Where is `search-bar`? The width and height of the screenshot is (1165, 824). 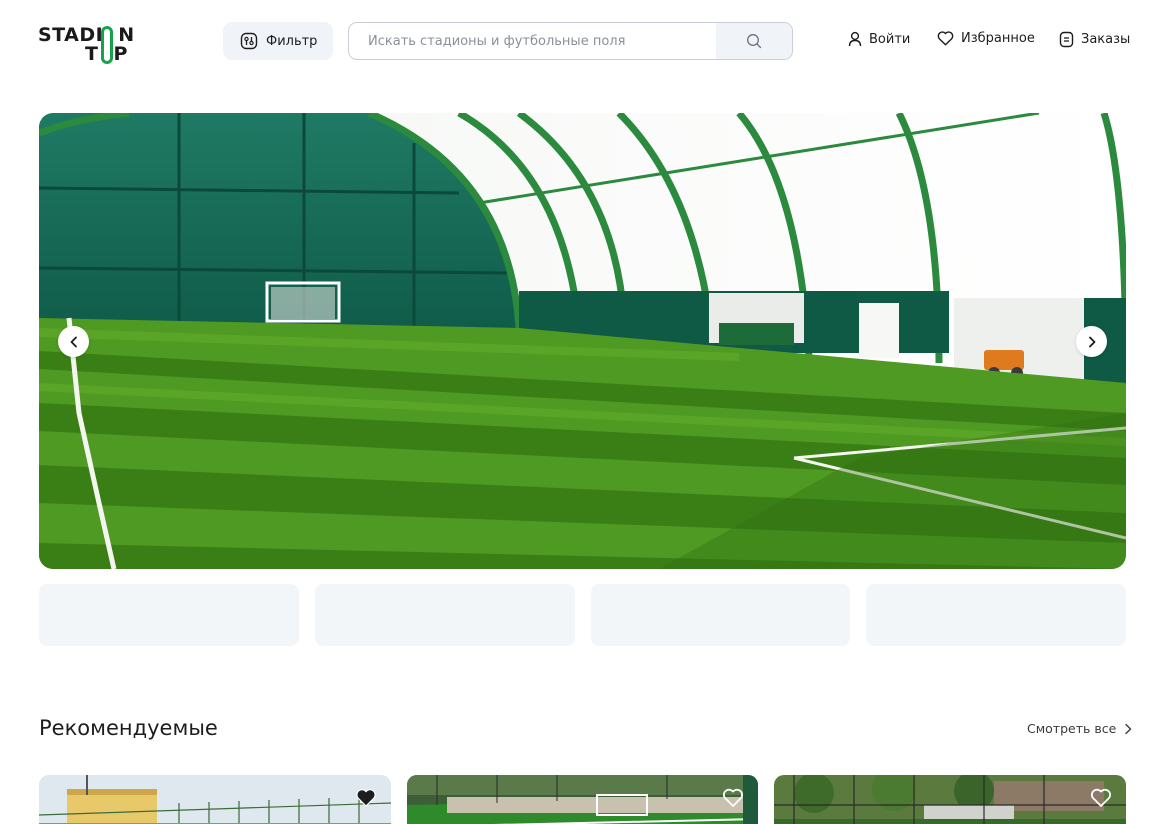 search-bar is located at coordinates (570, 41).